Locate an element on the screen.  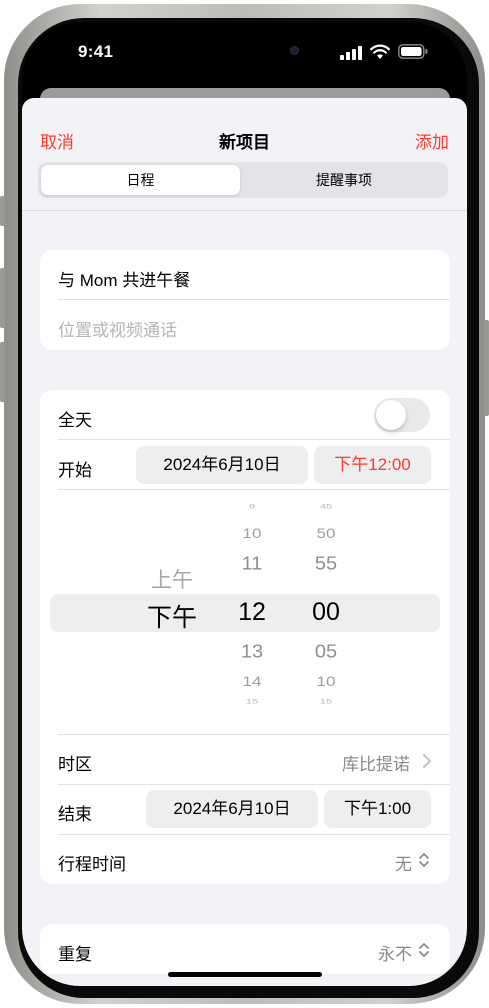
repeat-group: 重复 永不 is located at coordinates (245, 949).